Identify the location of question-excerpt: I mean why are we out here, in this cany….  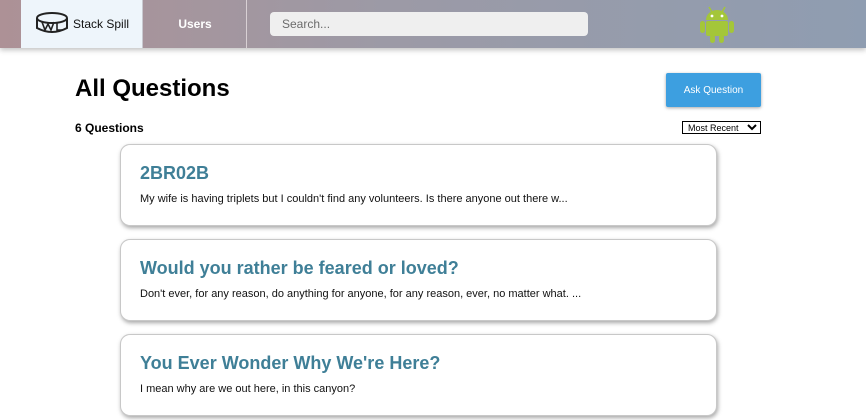
(248, 389).